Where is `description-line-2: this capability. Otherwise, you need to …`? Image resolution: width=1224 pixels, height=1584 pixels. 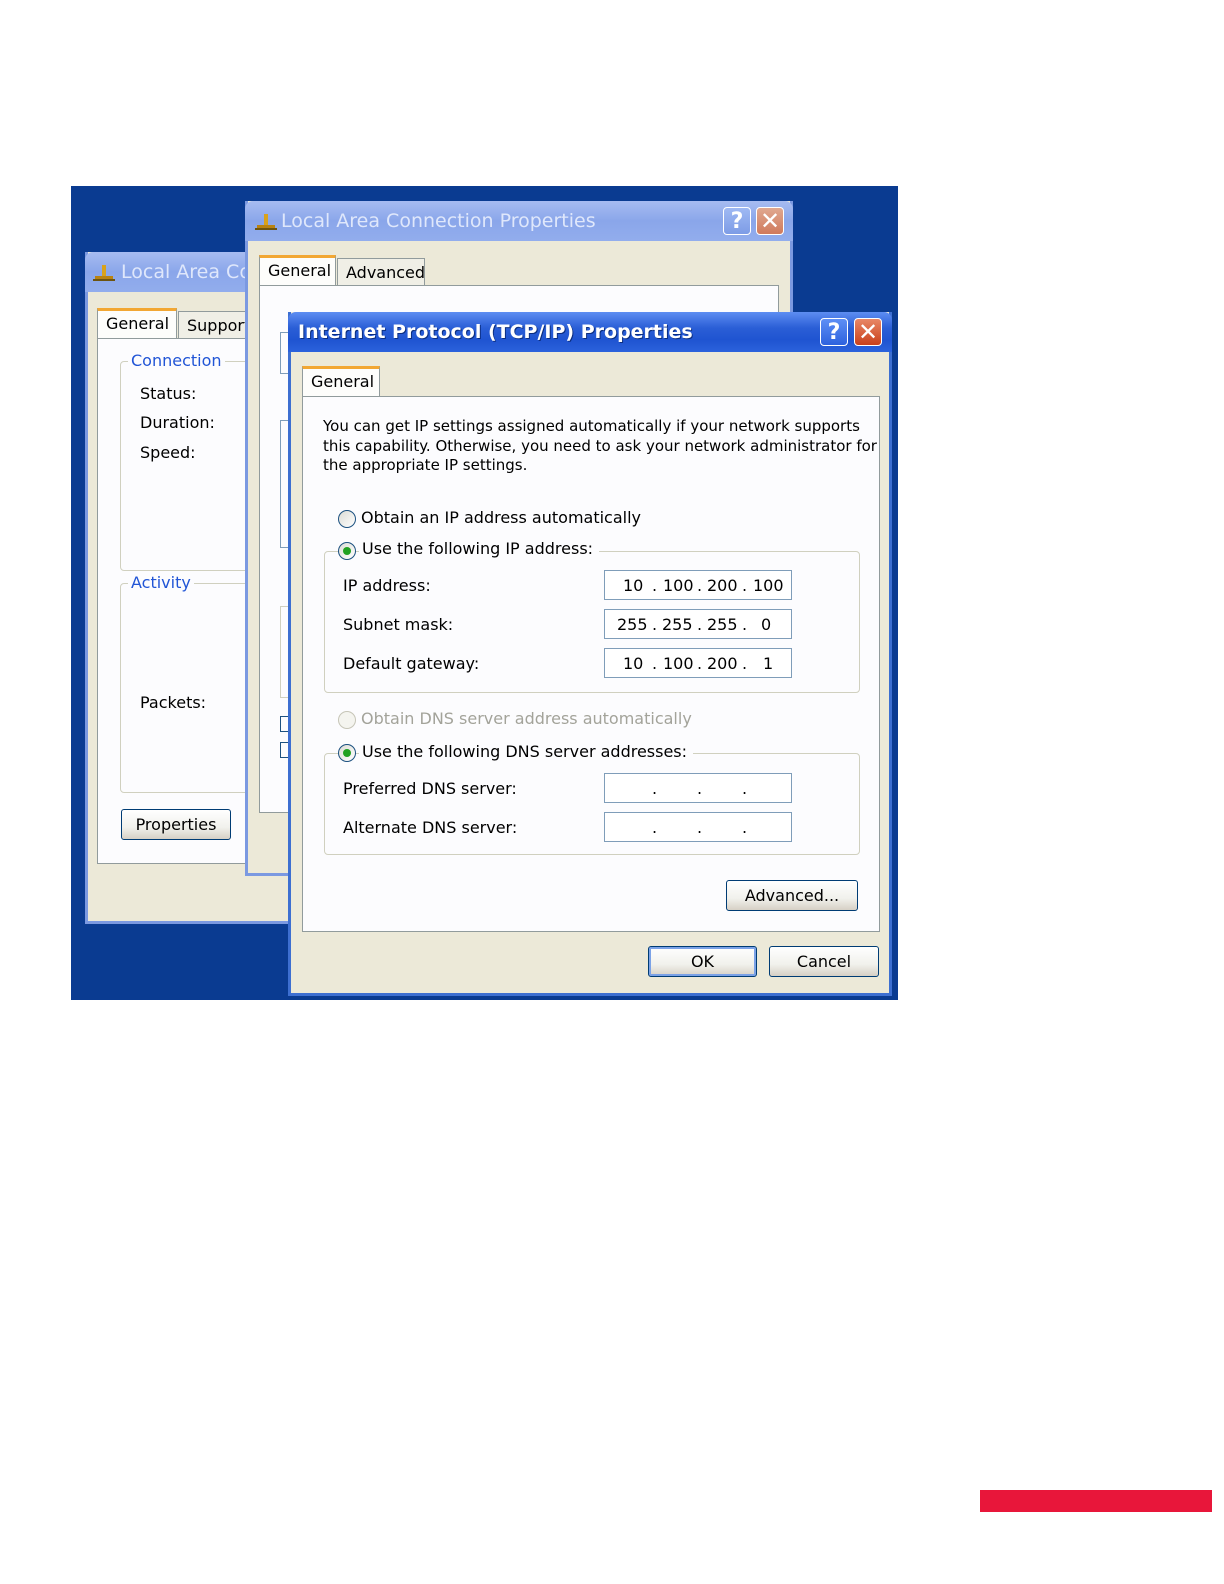
description-line-2: this capability. Otherwise, you need to … is located at coordinates (600, 446).